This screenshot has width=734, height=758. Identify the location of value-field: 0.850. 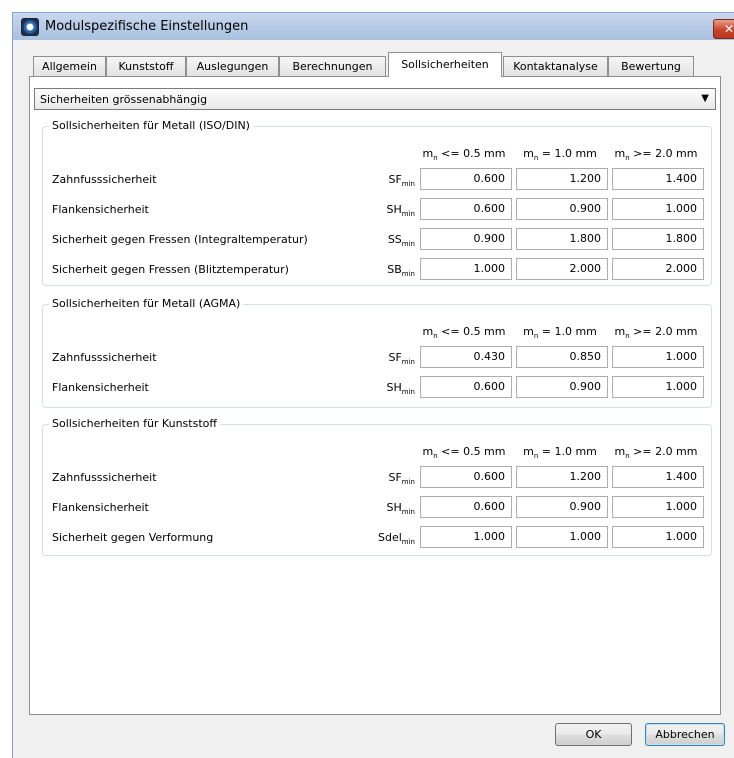
(562, 357).